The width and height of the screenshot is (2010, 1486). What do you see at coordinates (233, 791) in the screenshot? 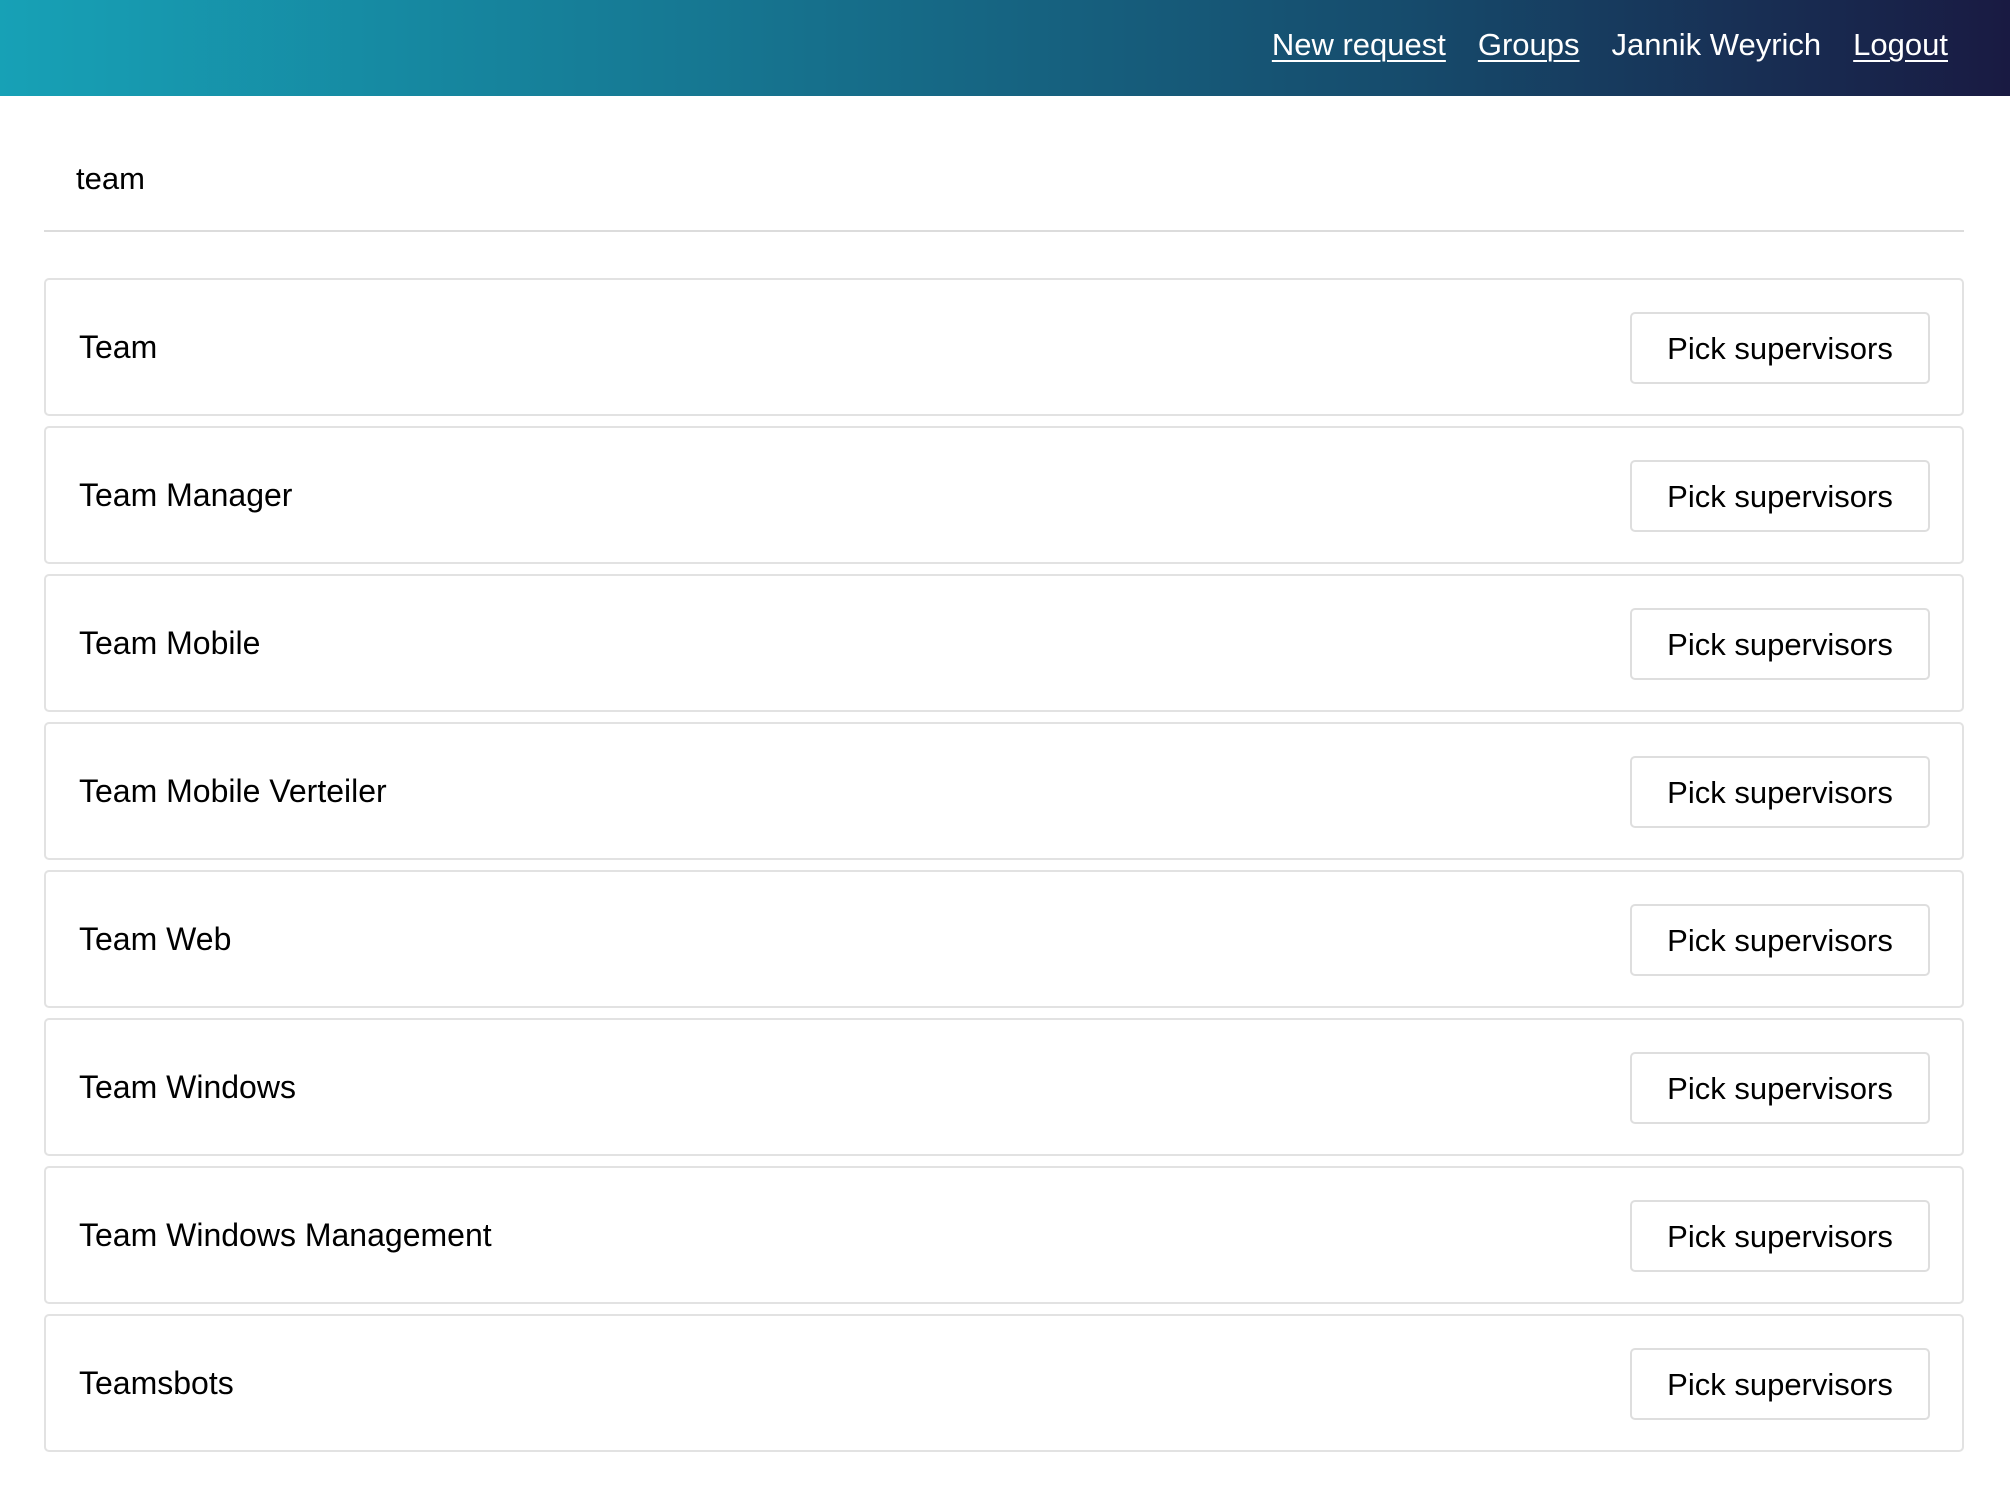
I see `group-name: Team Mobile Verteiler` at bounding box center [233, 791].